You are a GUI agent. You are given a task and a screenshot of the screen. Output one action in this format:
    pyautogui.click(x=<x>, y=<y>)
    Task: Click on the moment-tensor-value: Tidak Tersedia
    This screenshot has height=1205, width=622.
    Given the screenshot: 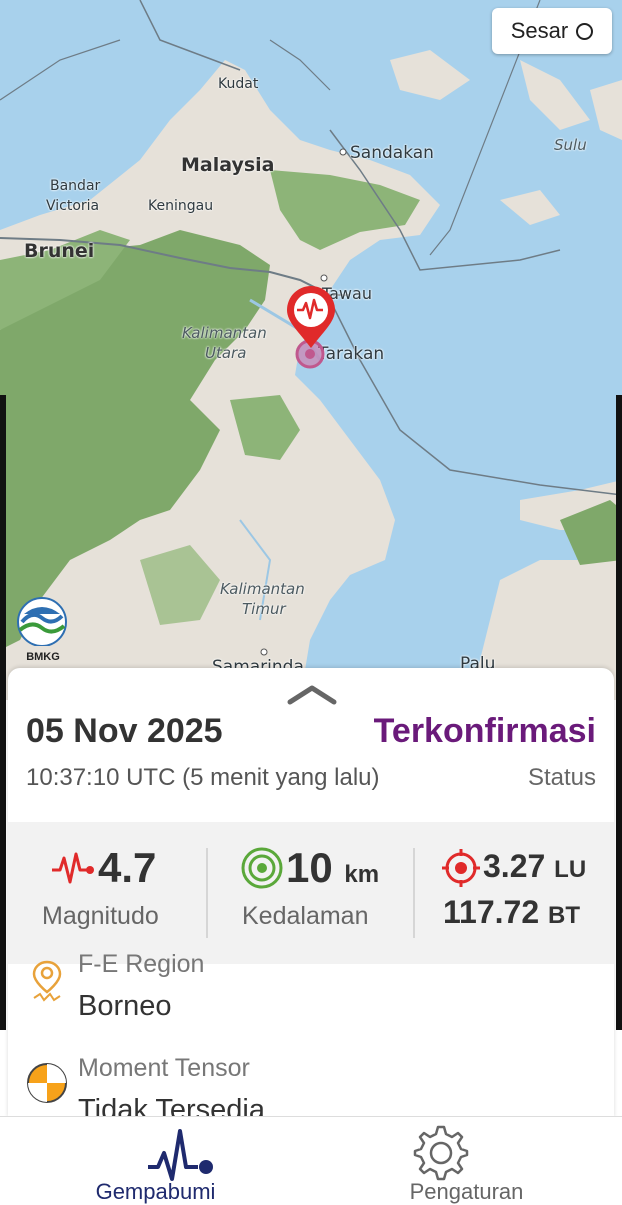 What is the action you would take?
    pyautogui.click(x=171, y=1106)
    